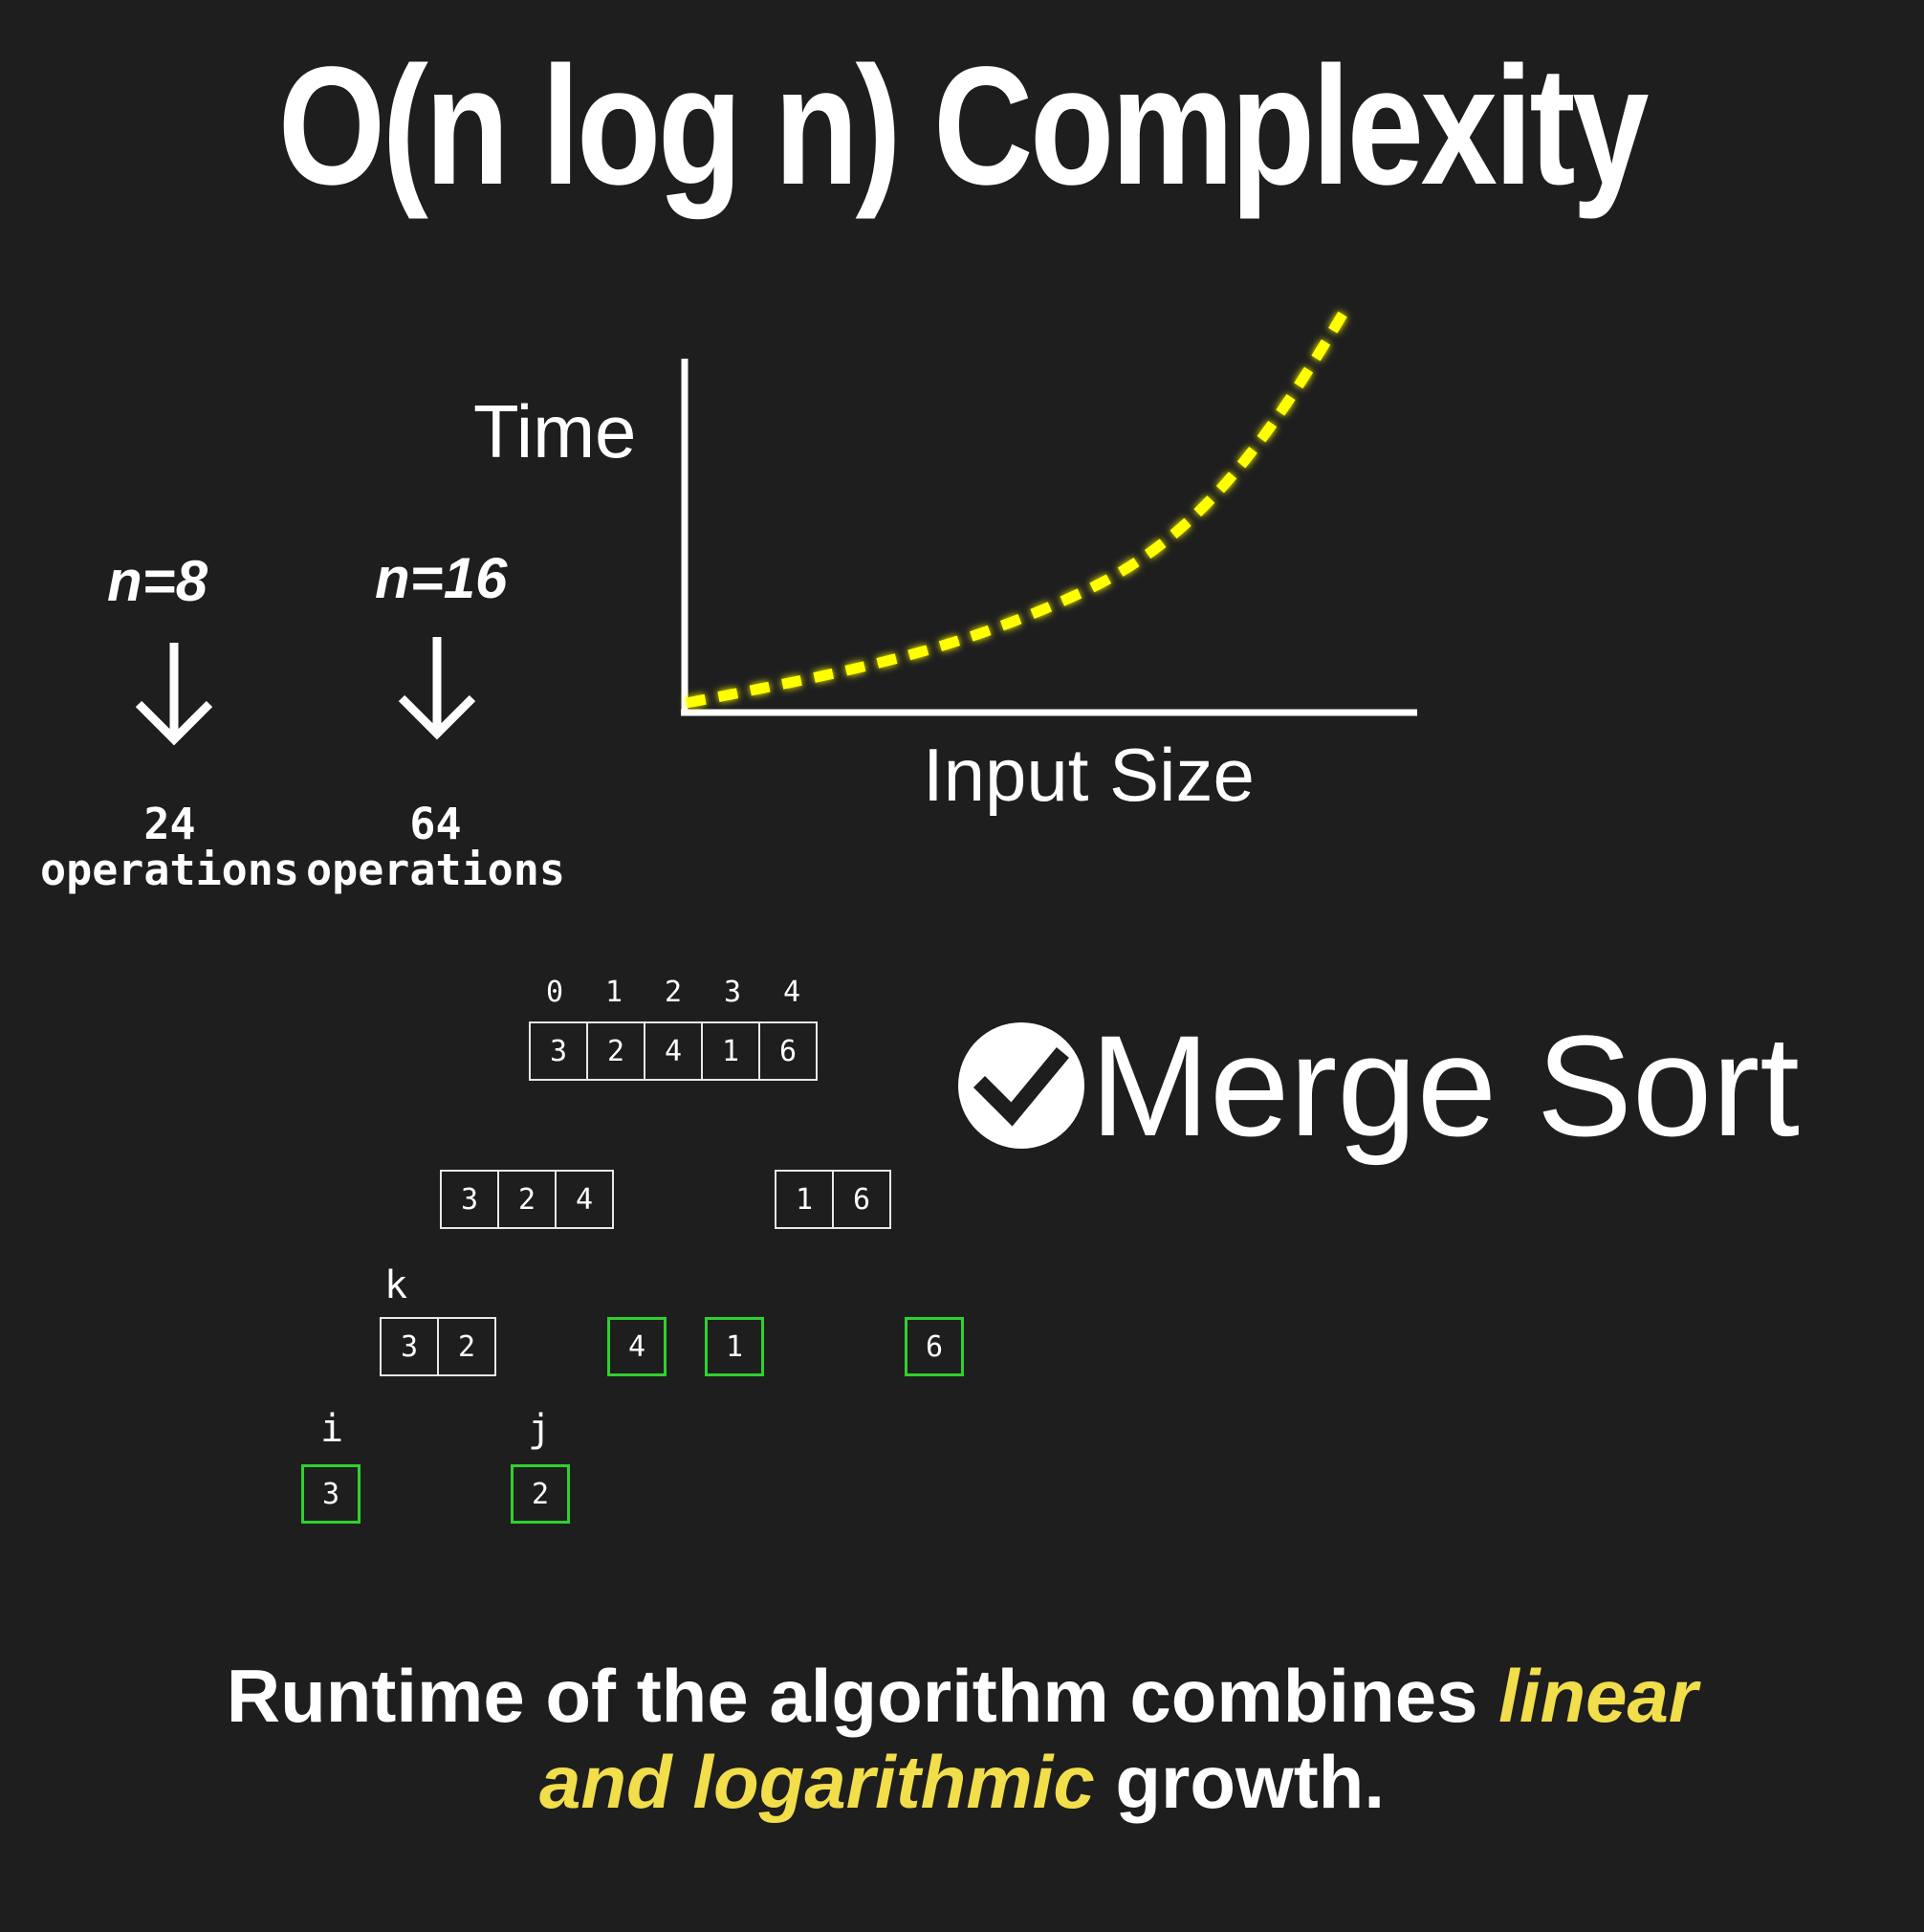 This screenshot has height=1932, width=1924. Describe the element at coordinates (1021, 1085) in the screenshot. I see `check-circle-icon` at that location.